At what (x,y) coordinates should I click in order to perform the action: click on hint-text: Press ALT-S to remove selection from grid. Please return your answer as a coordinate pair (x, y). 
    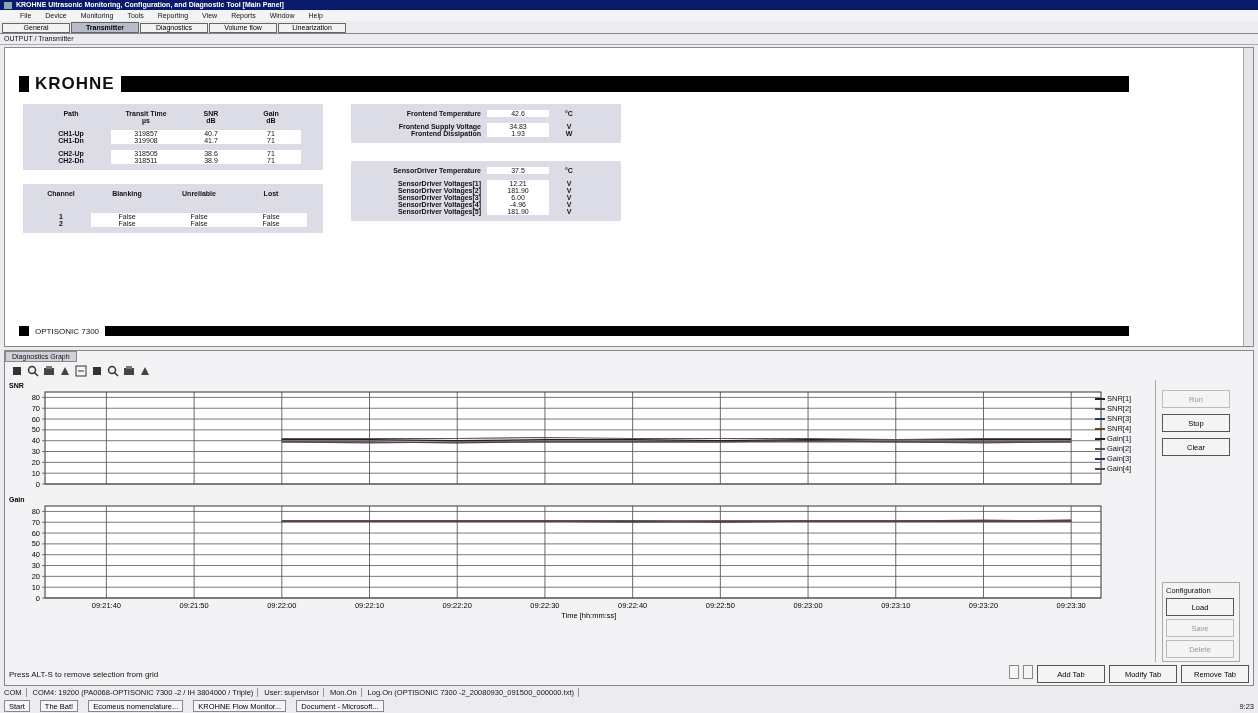
    Looking at the image, I should click on (84, 674).